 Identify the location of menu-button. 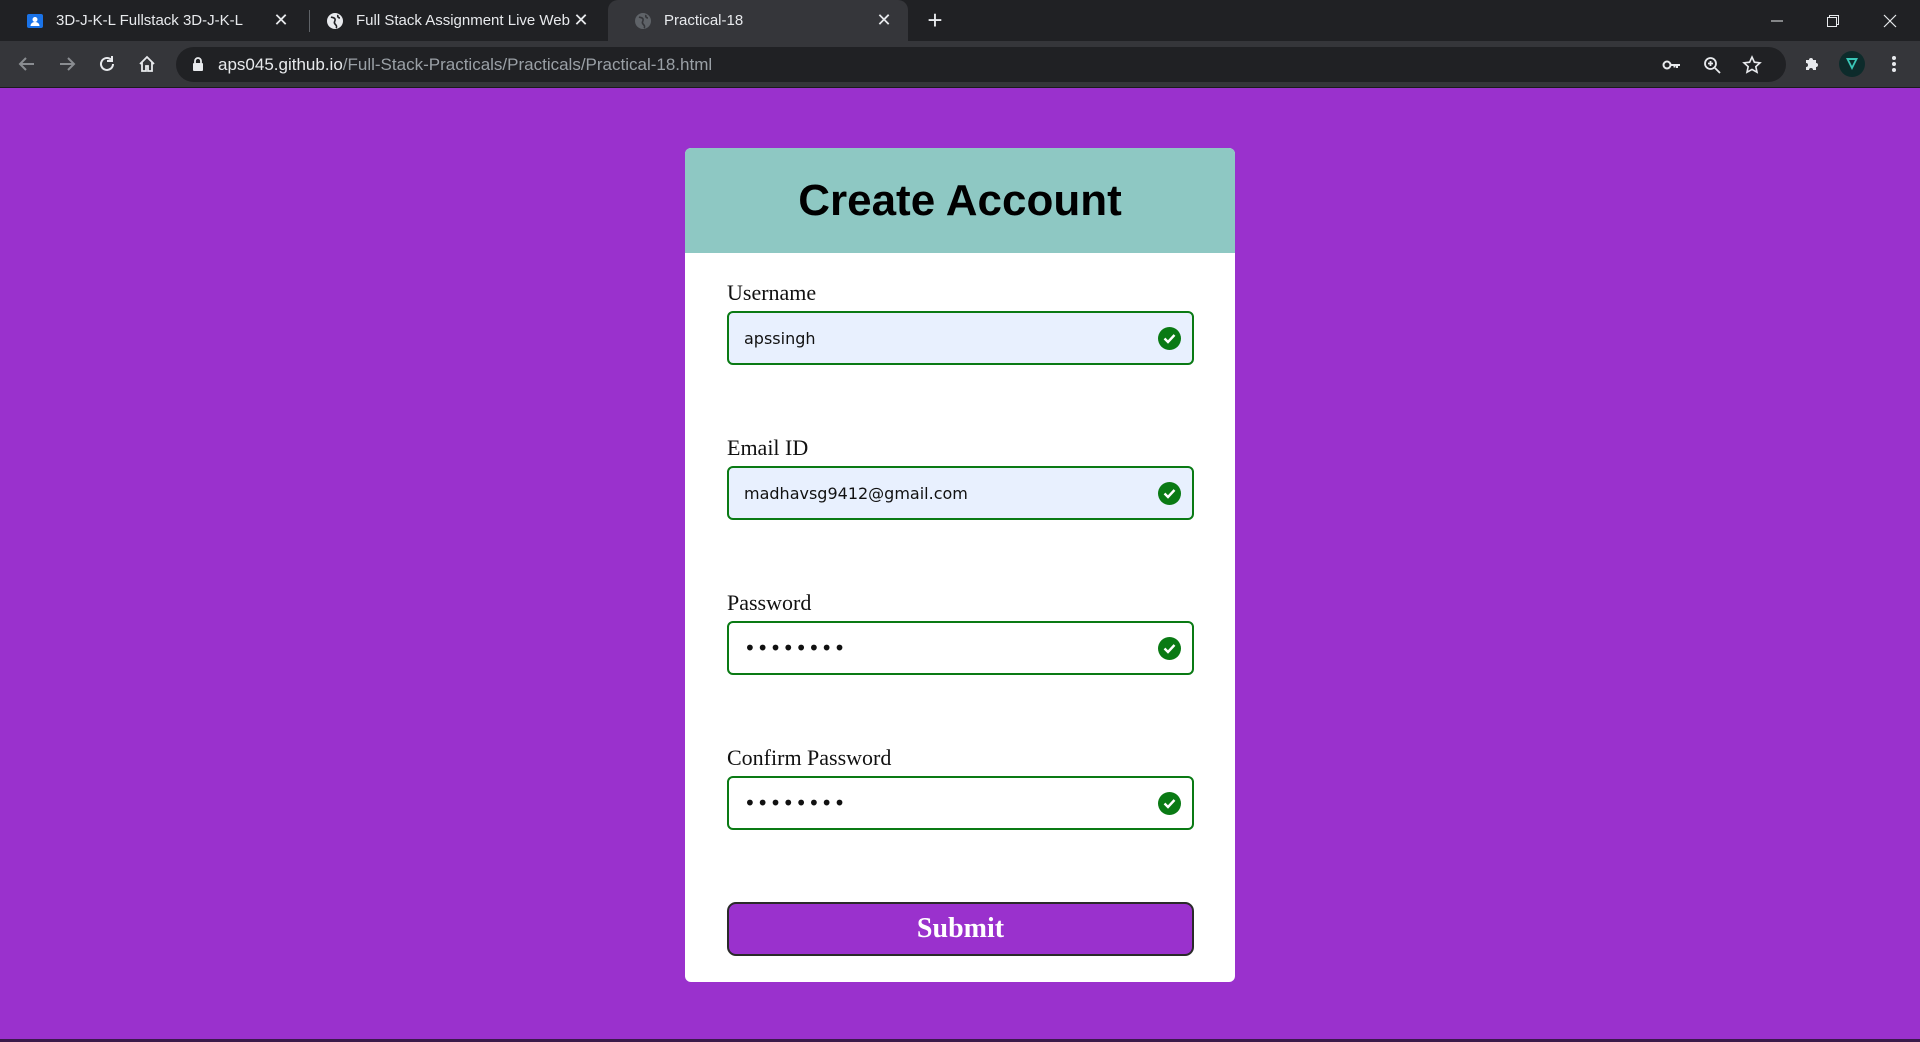
(1894, 64).